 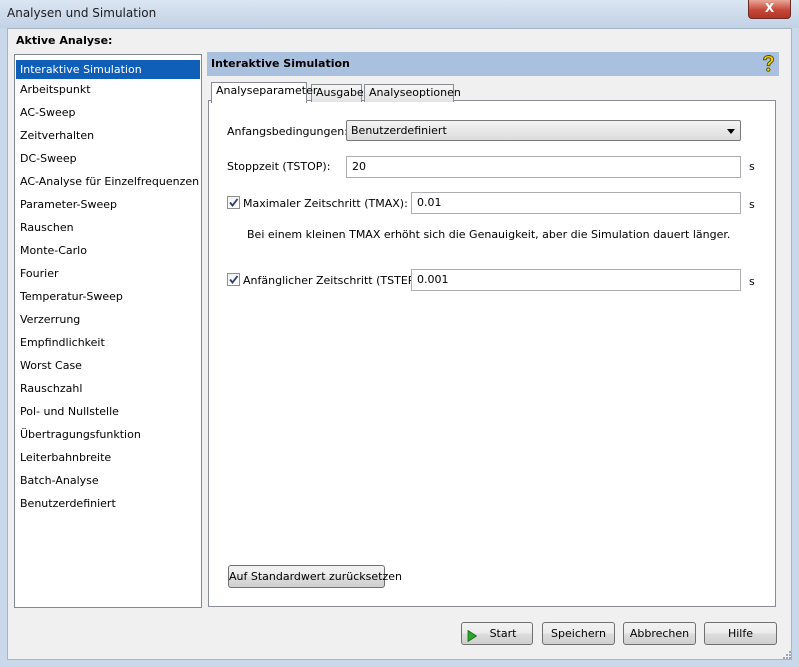 I want to click on initial-conditions-select: Benutzerdefiniert, so click(x=543, y=130).